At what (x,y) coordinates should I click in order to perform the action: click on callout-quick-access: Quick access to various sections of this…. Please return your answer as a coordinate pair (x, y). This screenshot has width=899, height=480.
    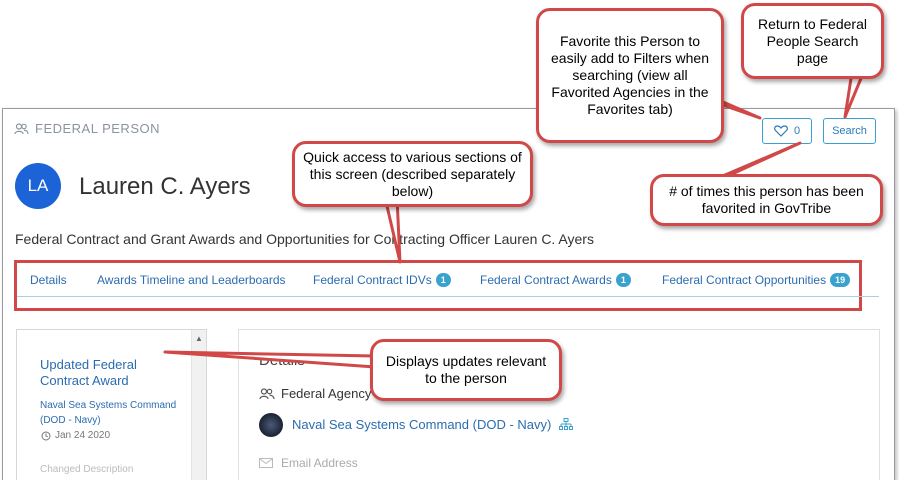
    Looking at the image, I should click on (412, 174).